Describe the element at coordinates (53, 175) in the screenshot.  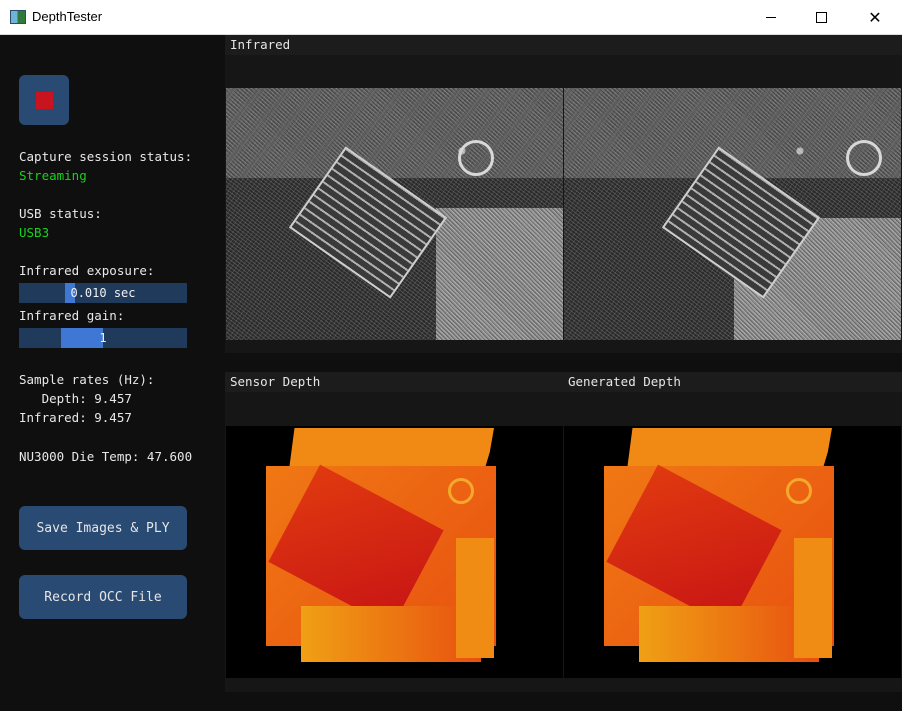
I see `capture-status-value: Streaming` at that location.